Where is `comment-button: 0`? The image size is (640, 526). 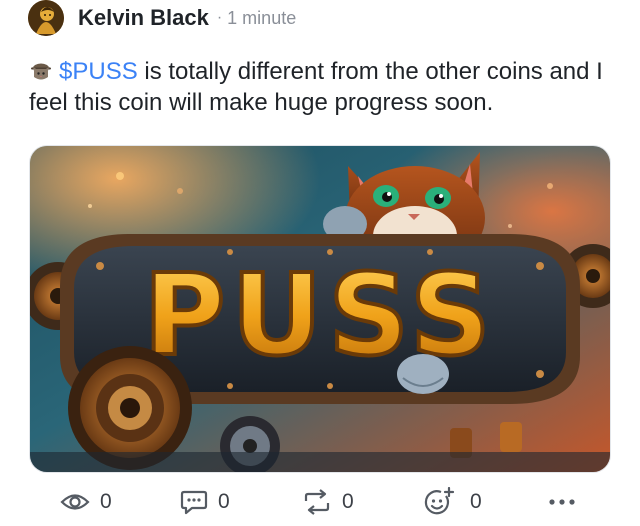
comment-button: 0 is located at coordinates (205, 502).